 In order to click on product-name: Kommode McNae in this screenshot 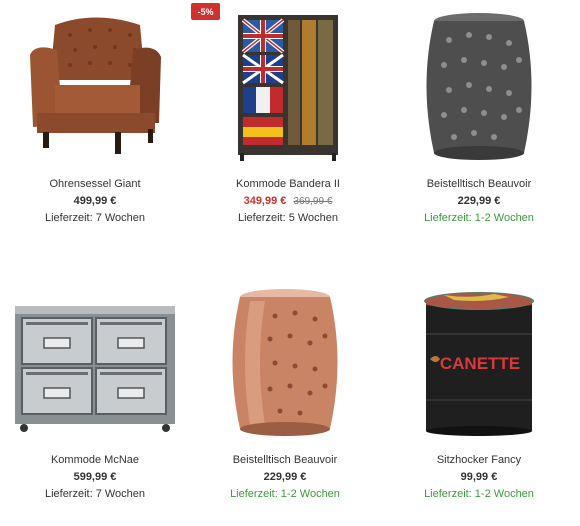, I will do `click(95, 460)`.